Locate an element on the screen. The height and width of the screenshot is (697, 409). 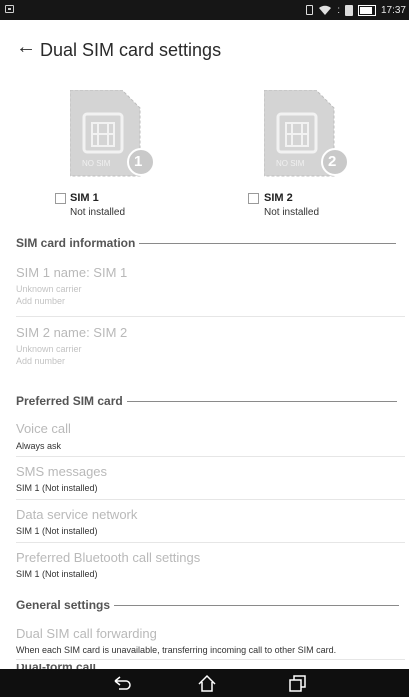
section-general-settings: General settings is located at coordinates (208, 605).